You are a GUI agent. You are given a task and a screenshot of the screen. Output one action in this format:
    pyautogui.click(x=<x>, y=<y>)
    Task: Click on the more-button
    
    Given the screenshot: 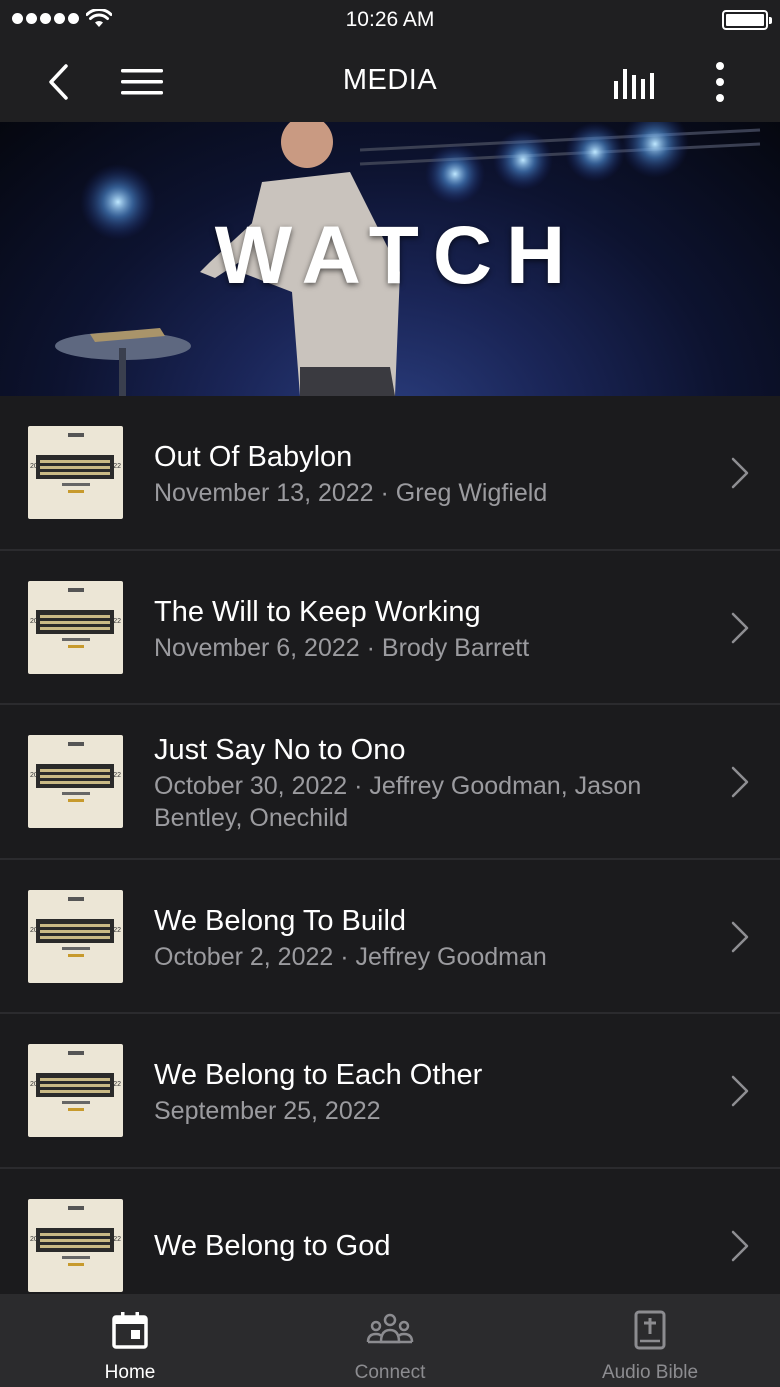 What is the action you would take?
    pyautogui.click(x=720, y=82)
    